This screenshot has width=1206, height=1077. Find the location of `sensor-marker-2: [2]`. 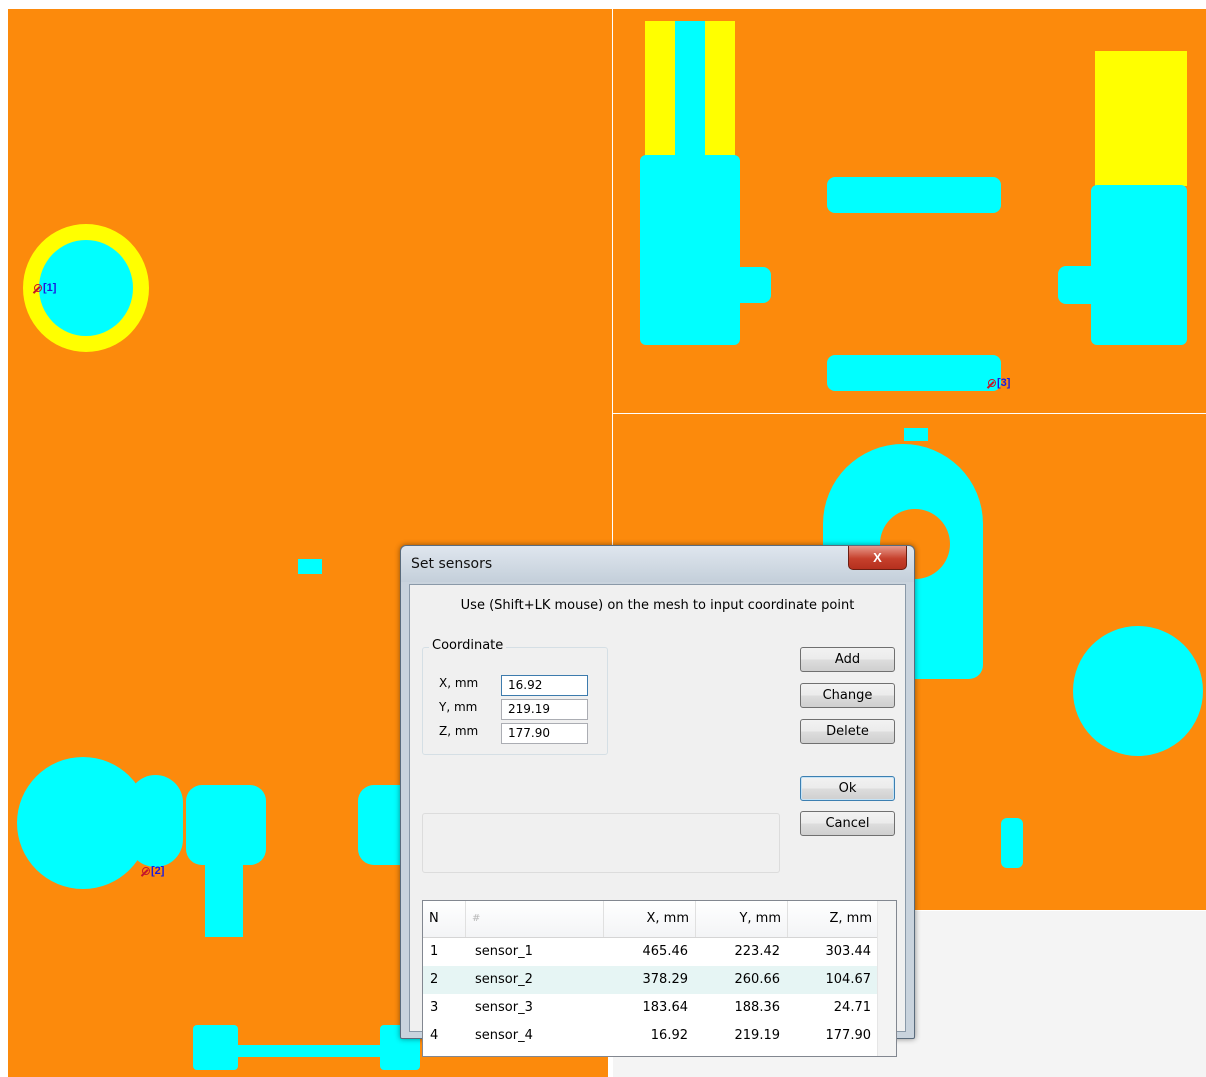

sensor-marker-2: [2] is located at coordinates (153, 871).